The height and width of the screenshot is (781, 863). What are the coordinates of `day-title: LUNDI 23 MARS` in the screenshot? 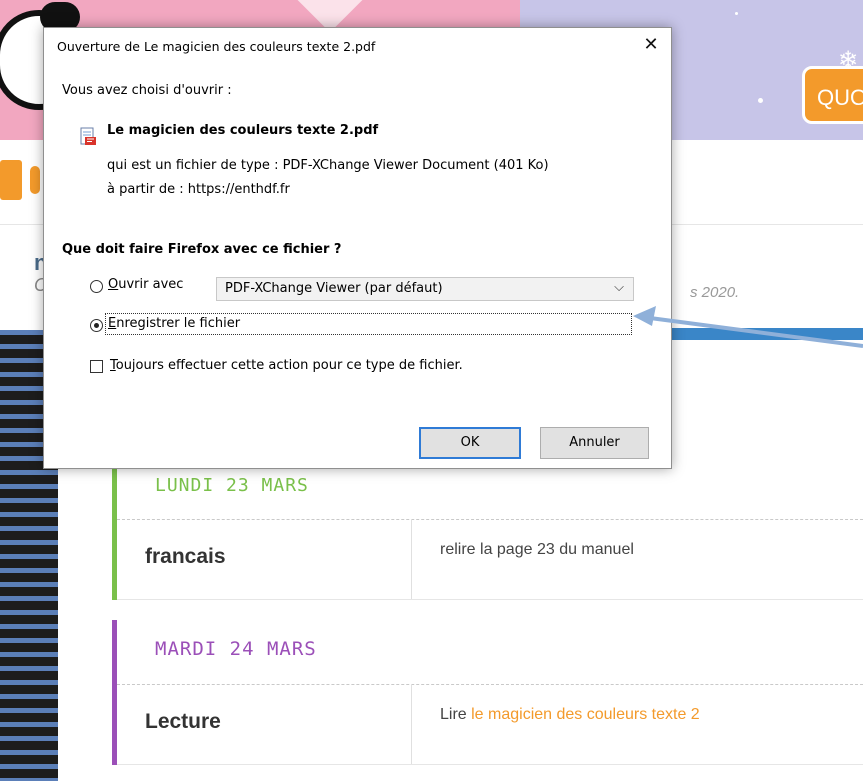 It's located at (232, 485).